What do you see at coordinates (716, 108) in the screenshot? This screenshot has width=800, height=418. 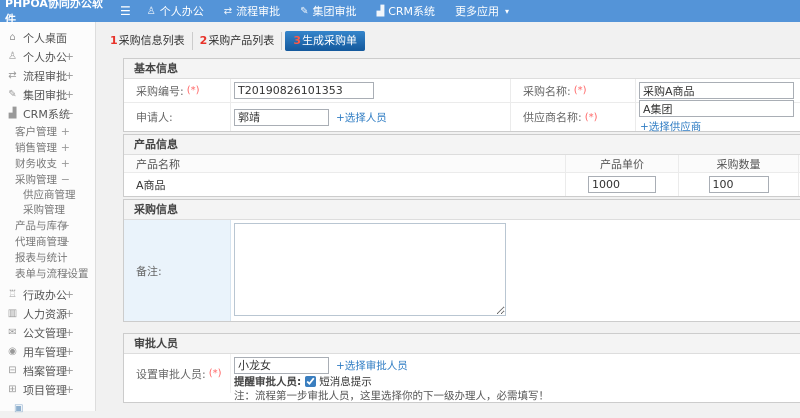 I see `supplier-name-input` at bounding box center [716, 108].